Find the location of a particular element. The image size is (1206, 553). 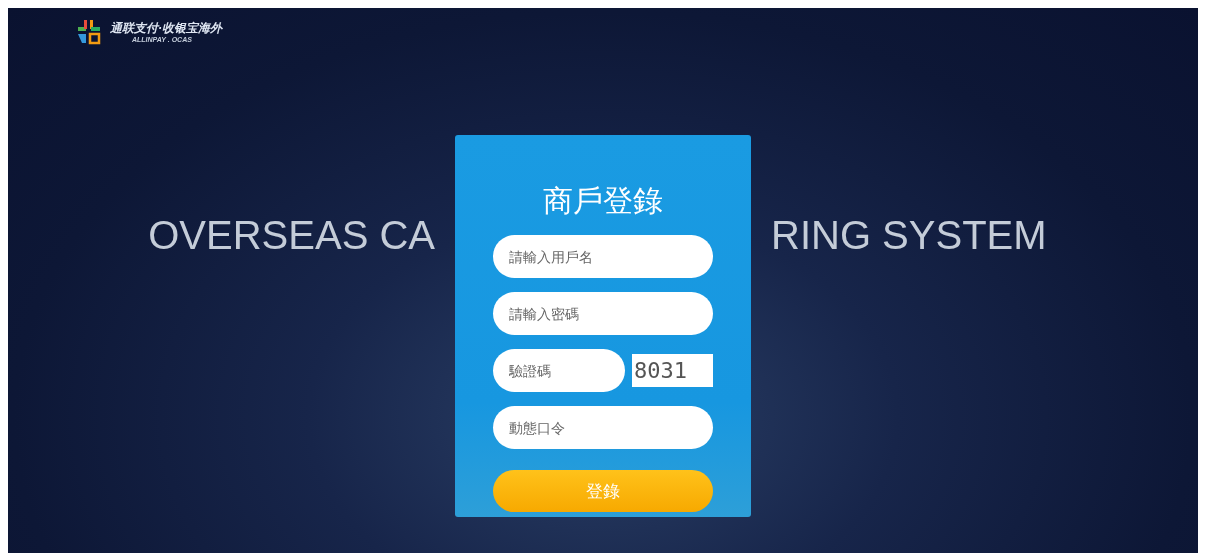

logo-title: 通联支付·收银宝海外 is located at coordinates (166, 27).